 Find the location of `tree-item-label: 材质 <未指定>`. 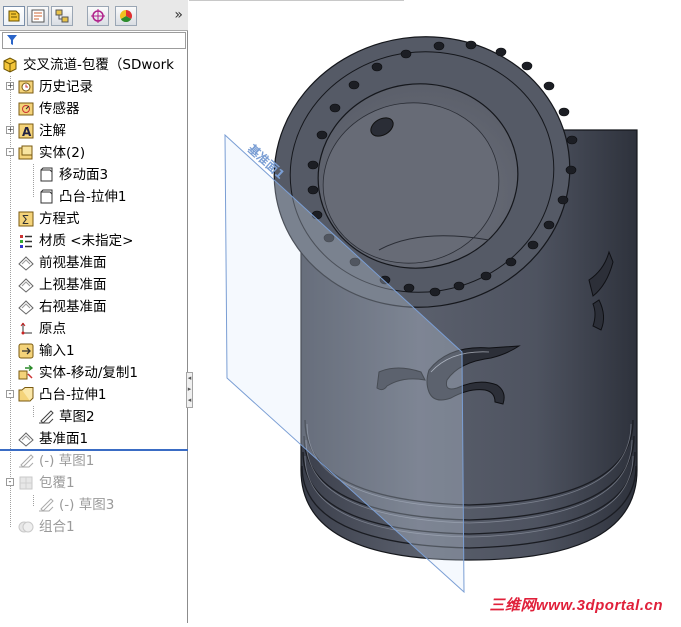

tree-item-label: 材质 <未指定> is located at coordinates (86, 241).